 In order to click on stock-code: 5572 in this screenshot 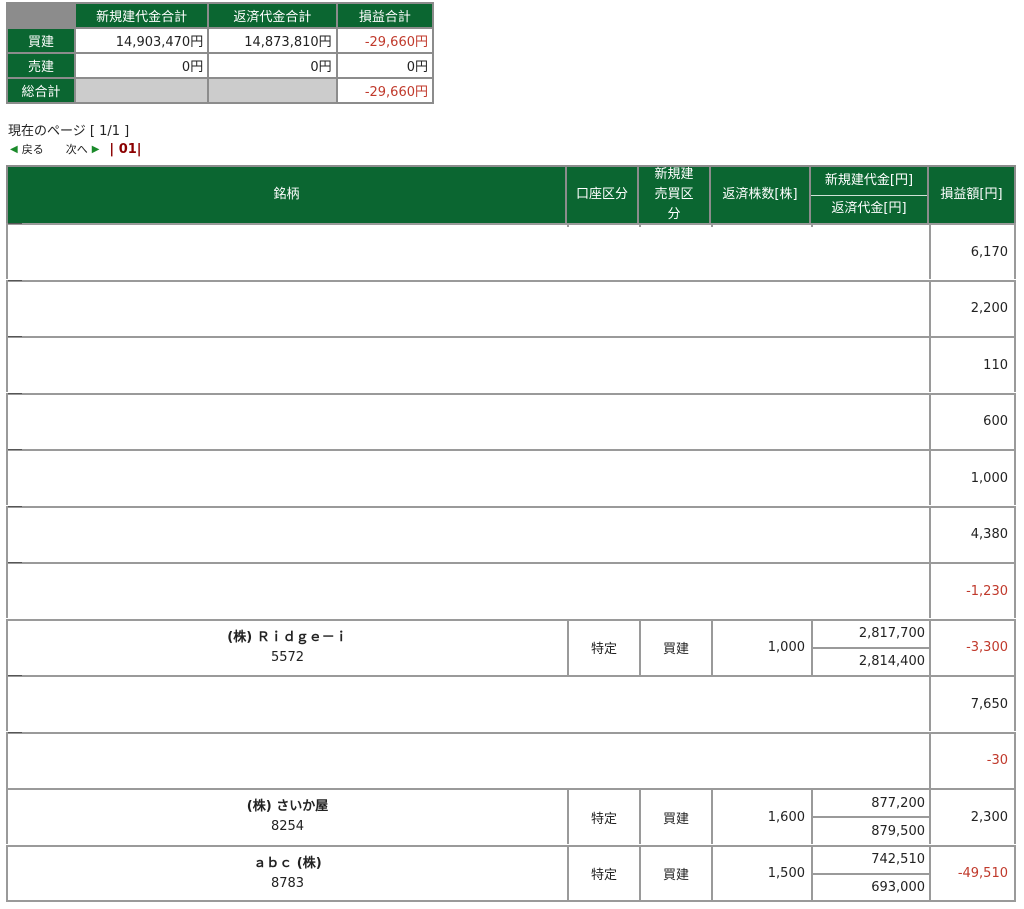, I will do `click(287, 657)`.